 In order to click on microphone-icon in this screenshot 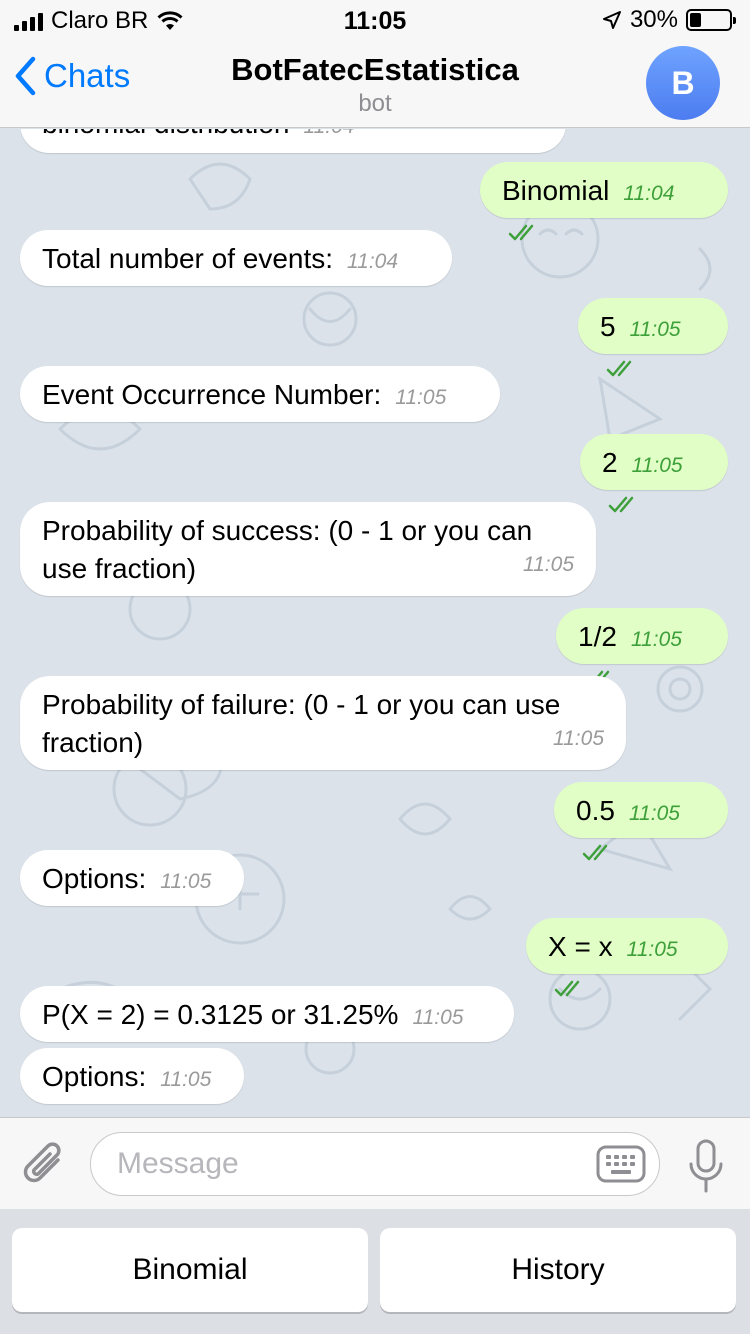, I will do `click(706, 1166)`.